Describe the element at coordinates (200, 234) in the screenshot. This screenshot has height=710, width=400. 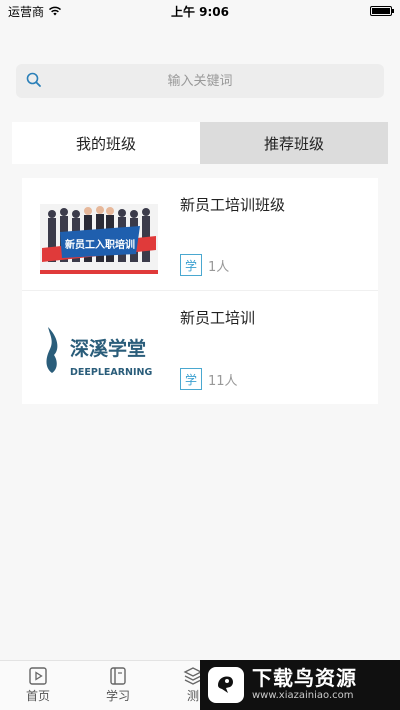
I see `list-item: 新员工入职培训 新员工培训班级 学 1人` at that location.